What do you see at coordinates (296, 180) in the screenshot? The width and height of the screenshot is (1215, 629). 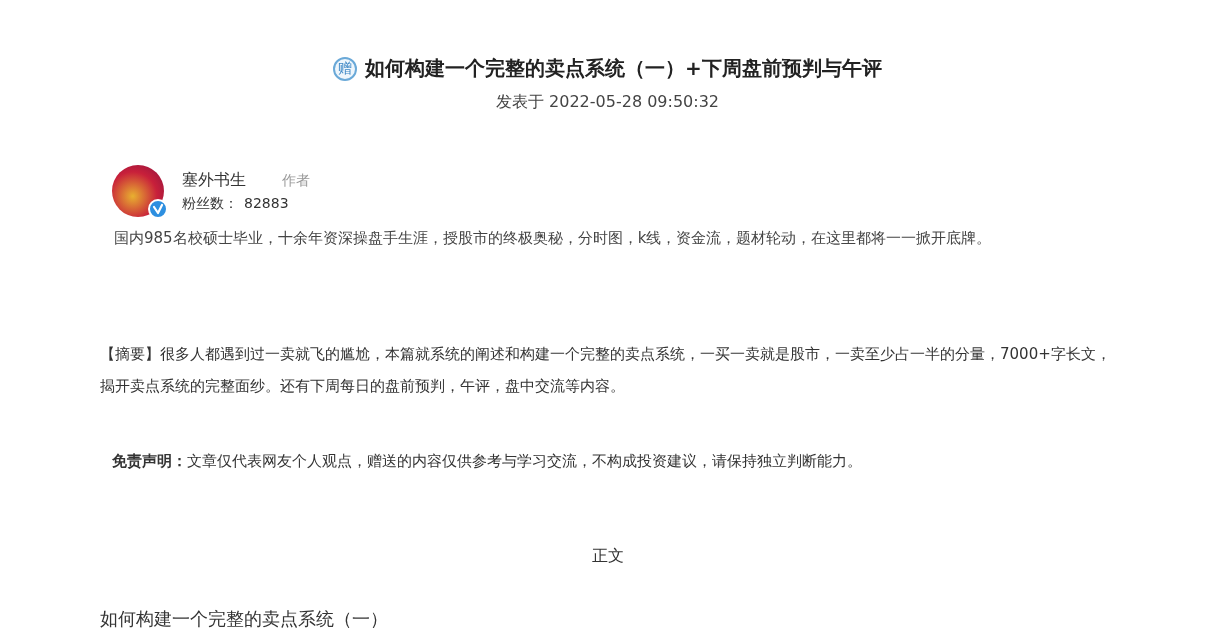 I see `author-role: 作者` at bounding box center [296, 180].